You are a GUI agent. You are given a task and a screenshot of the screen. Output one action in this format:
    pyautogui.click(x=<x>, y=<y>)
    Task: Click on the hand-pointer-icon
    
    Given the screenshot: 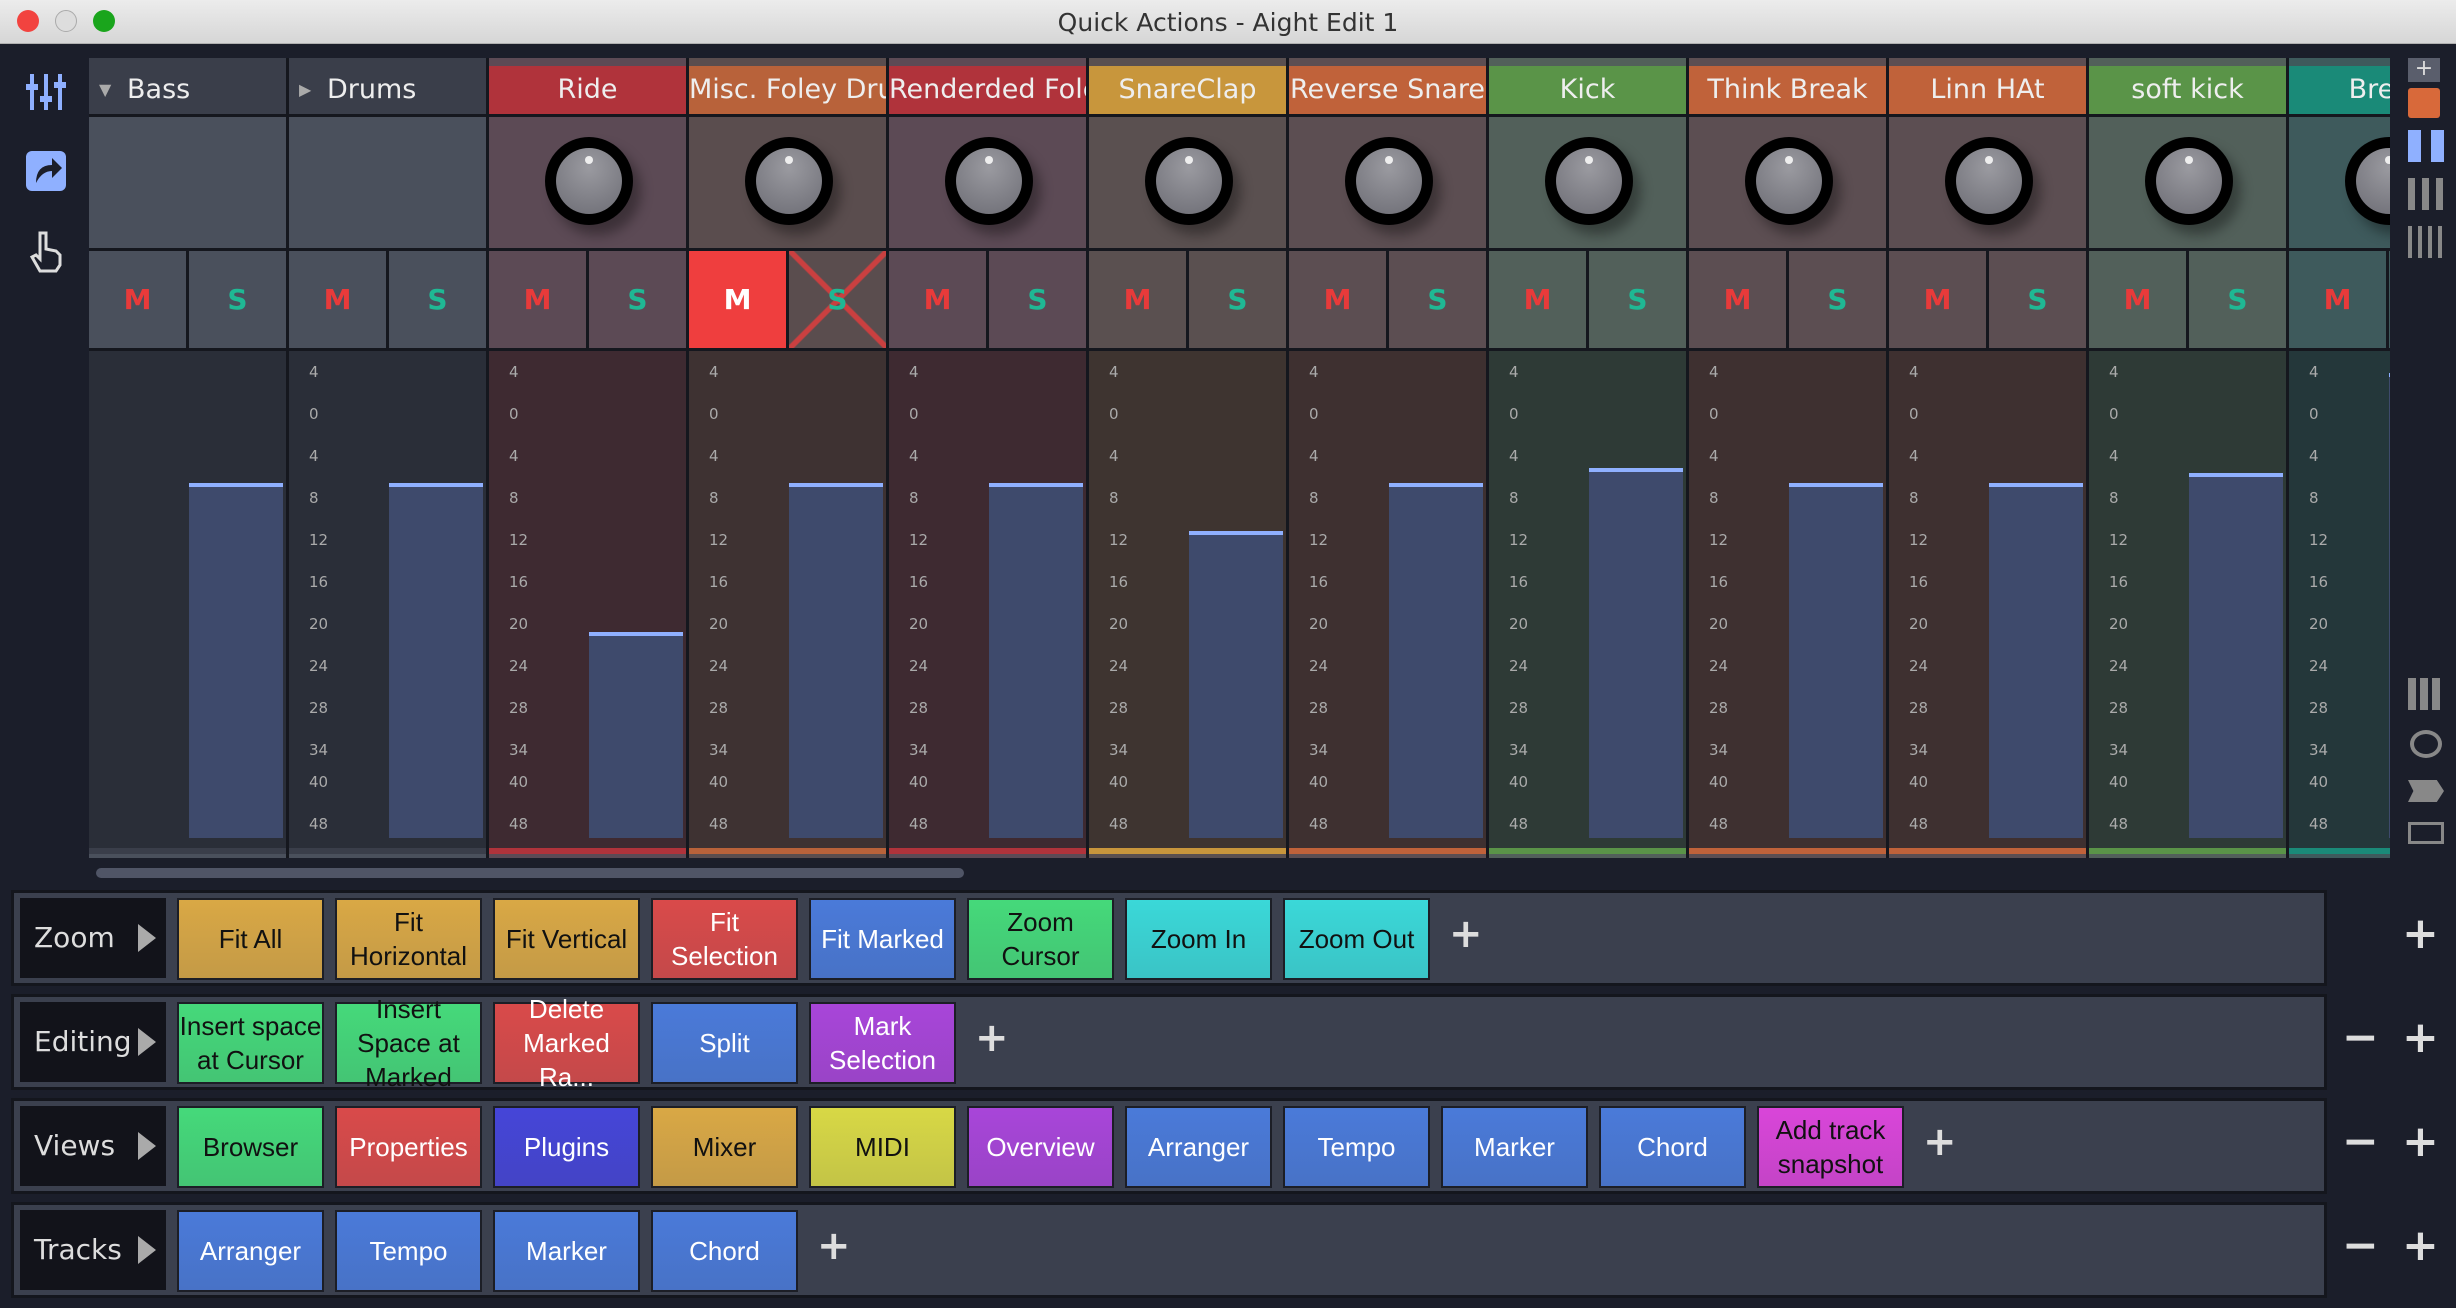 What is the action you would take?
    pyautogui.click(x=46, y=251)
    